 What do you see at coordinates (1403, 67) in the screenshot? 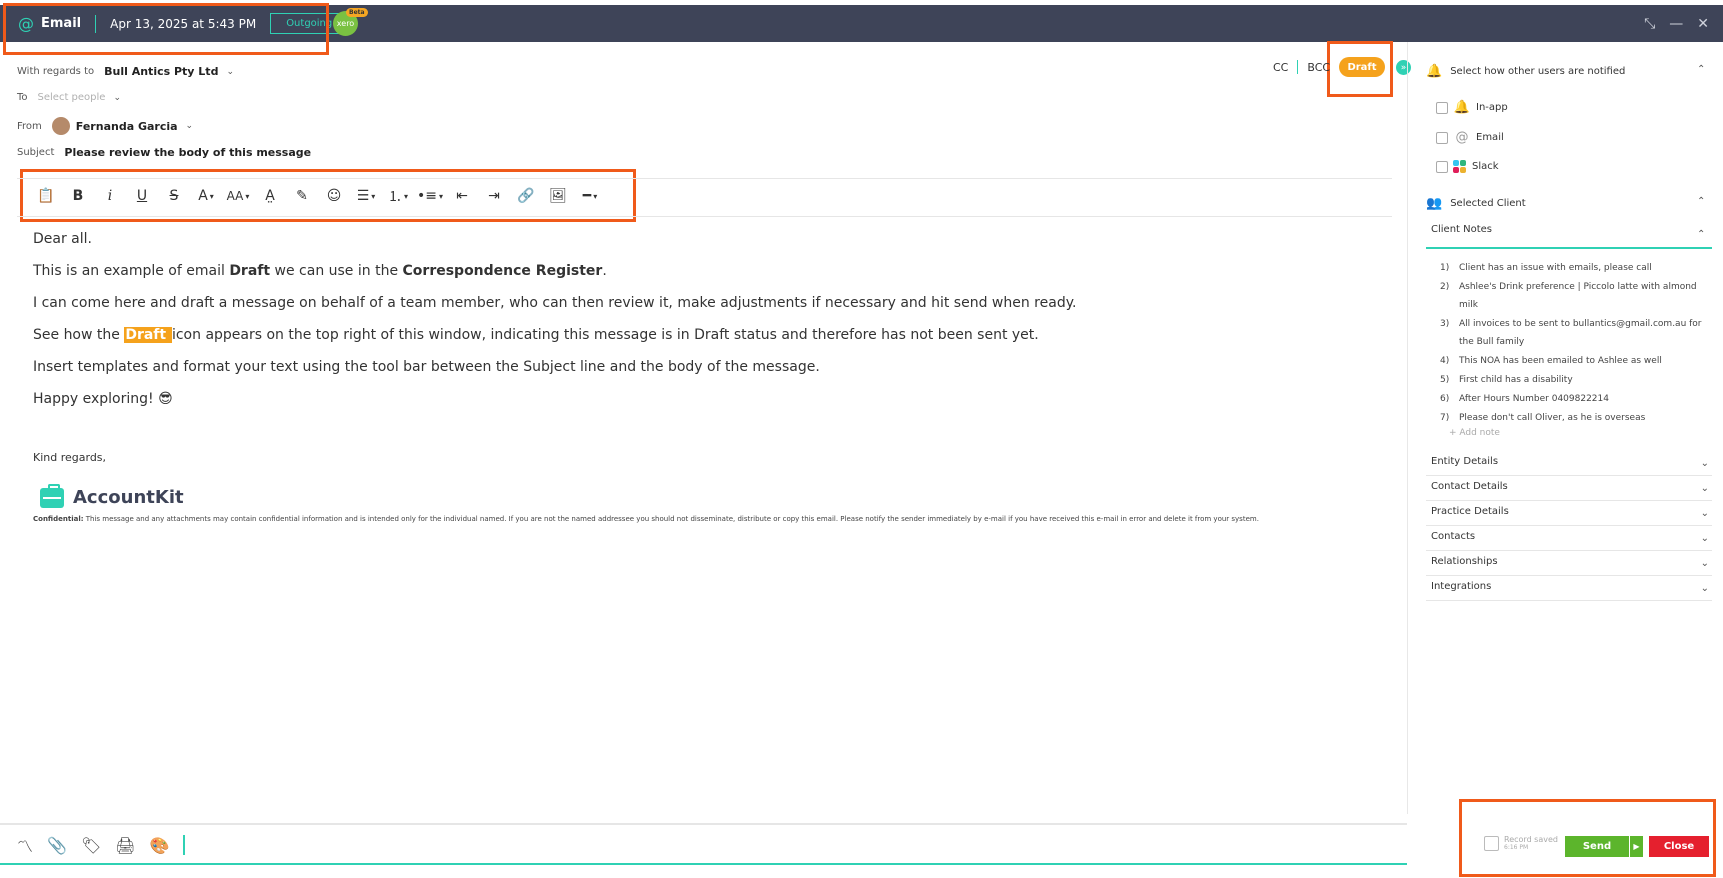
I see `expand-panel-icon: »` at bounding box center [1403, 67].